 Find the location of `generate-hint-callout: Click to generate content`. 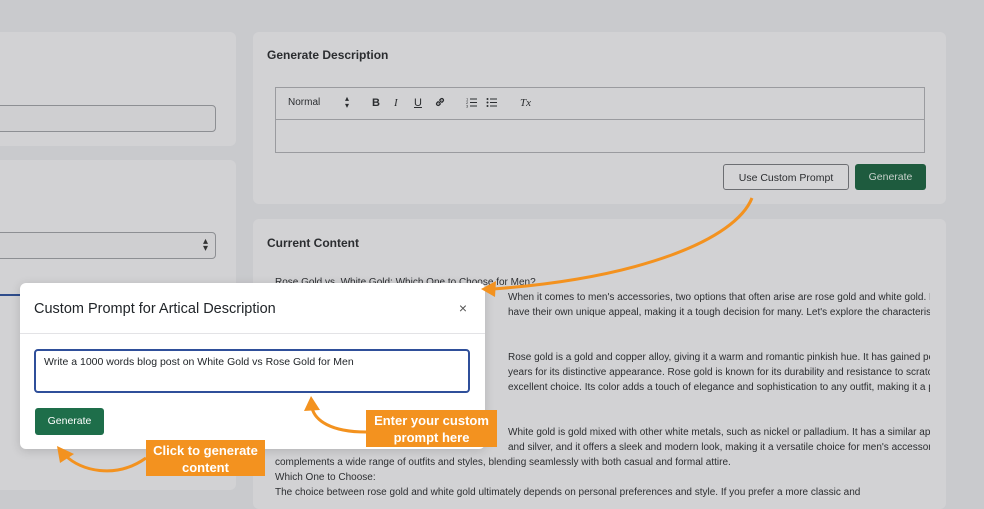

generate-hint-callout: Click to generate content is located at coordinates (205, 458).